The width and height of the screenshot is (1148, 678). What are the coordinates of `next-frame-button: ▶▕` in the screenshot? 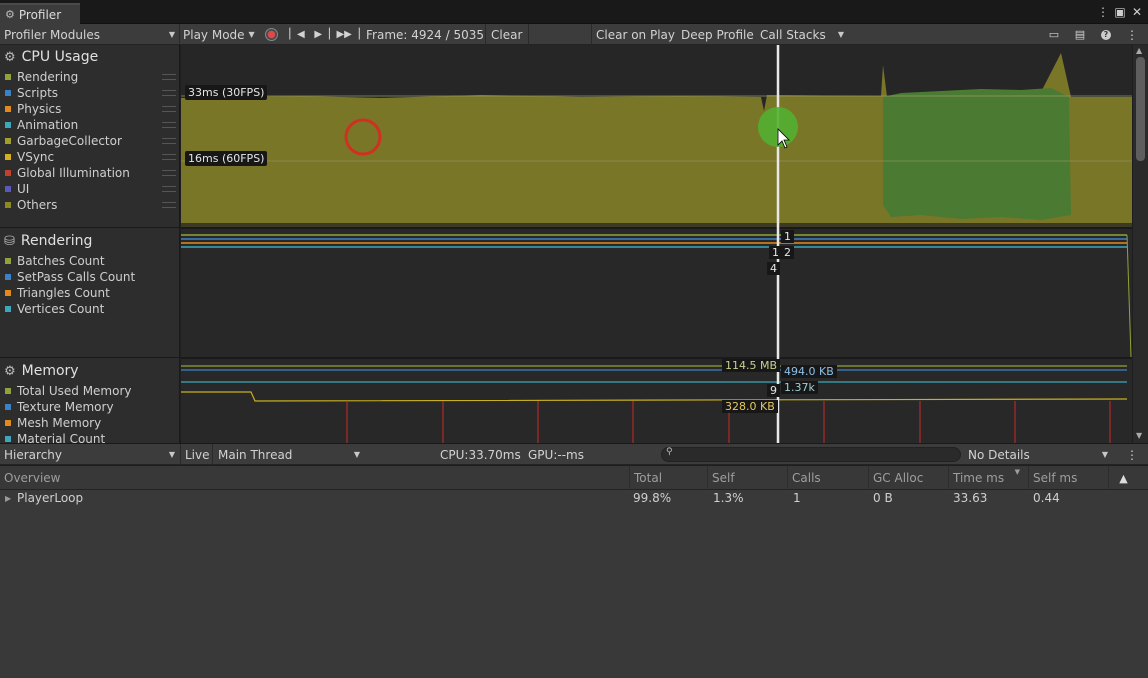 It's located at (322, 34).